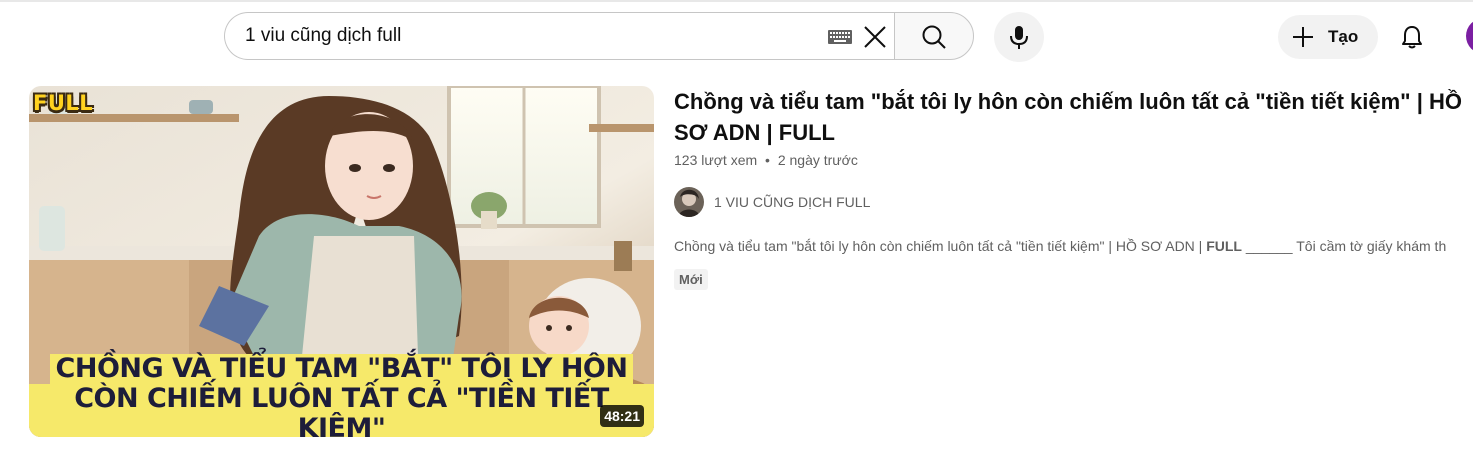 Image resolution: width=1473 pixels, height=456 pixels. Describe the element at coordinates (817, 160) in the screenshot. I see `upload-age: 2 ngày trước` at that location.